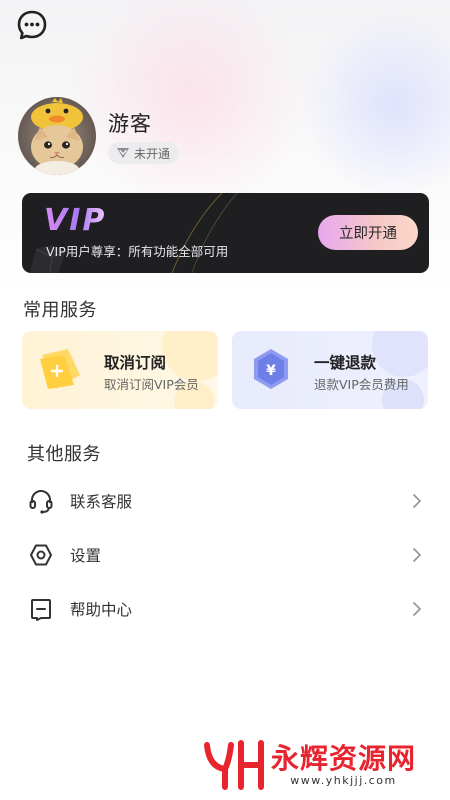  I want to click on refund-card: ¥ 一键退款 退款VIP会员费用, so click(330, 370).